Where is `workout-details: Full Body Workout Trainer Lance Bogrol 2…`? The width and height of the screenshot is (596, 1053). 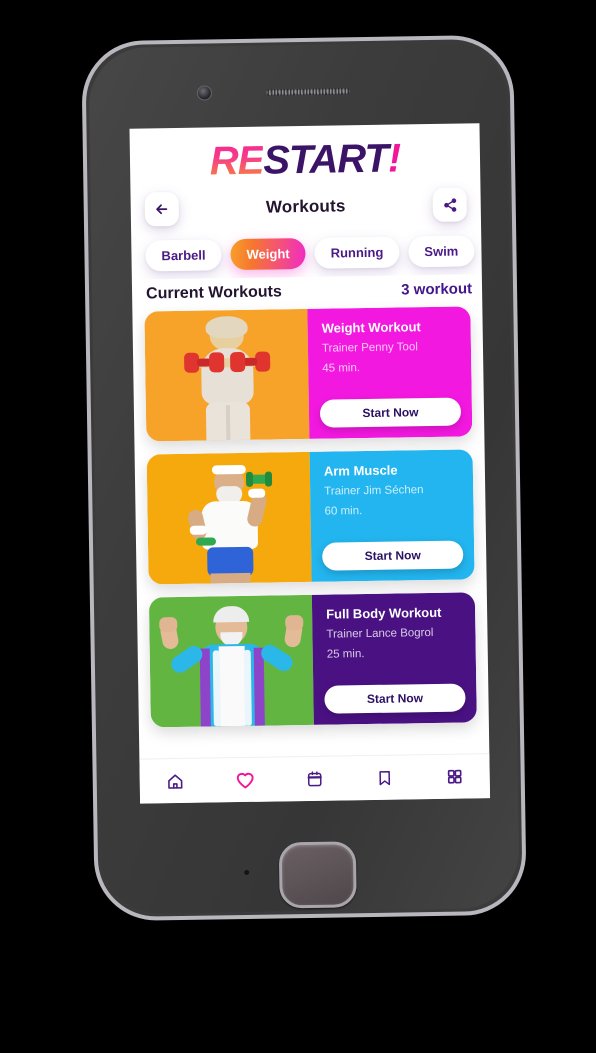 workout-details: Full Body Workout Trainer Lance Bogrol 2… is located at coordinates (394, 658).